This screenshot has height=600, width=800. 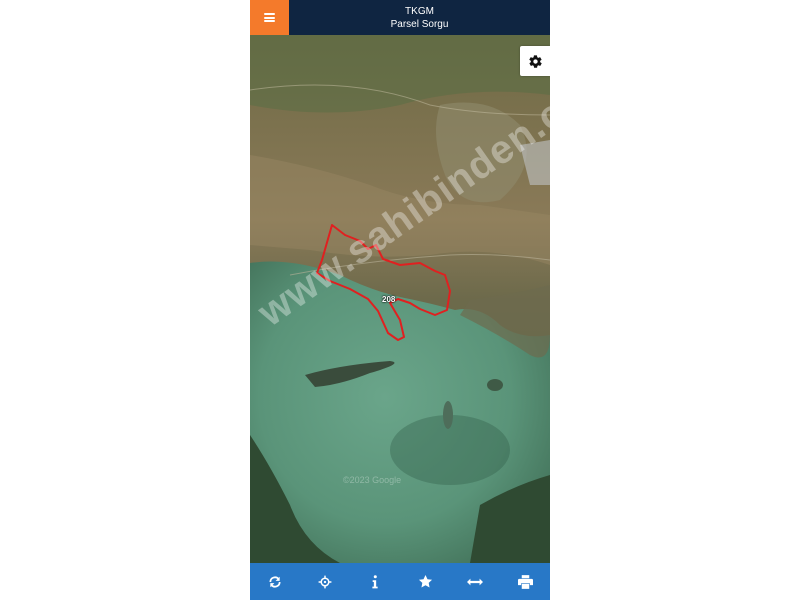 I want to click on settings-button, so click(x=535, y=61).